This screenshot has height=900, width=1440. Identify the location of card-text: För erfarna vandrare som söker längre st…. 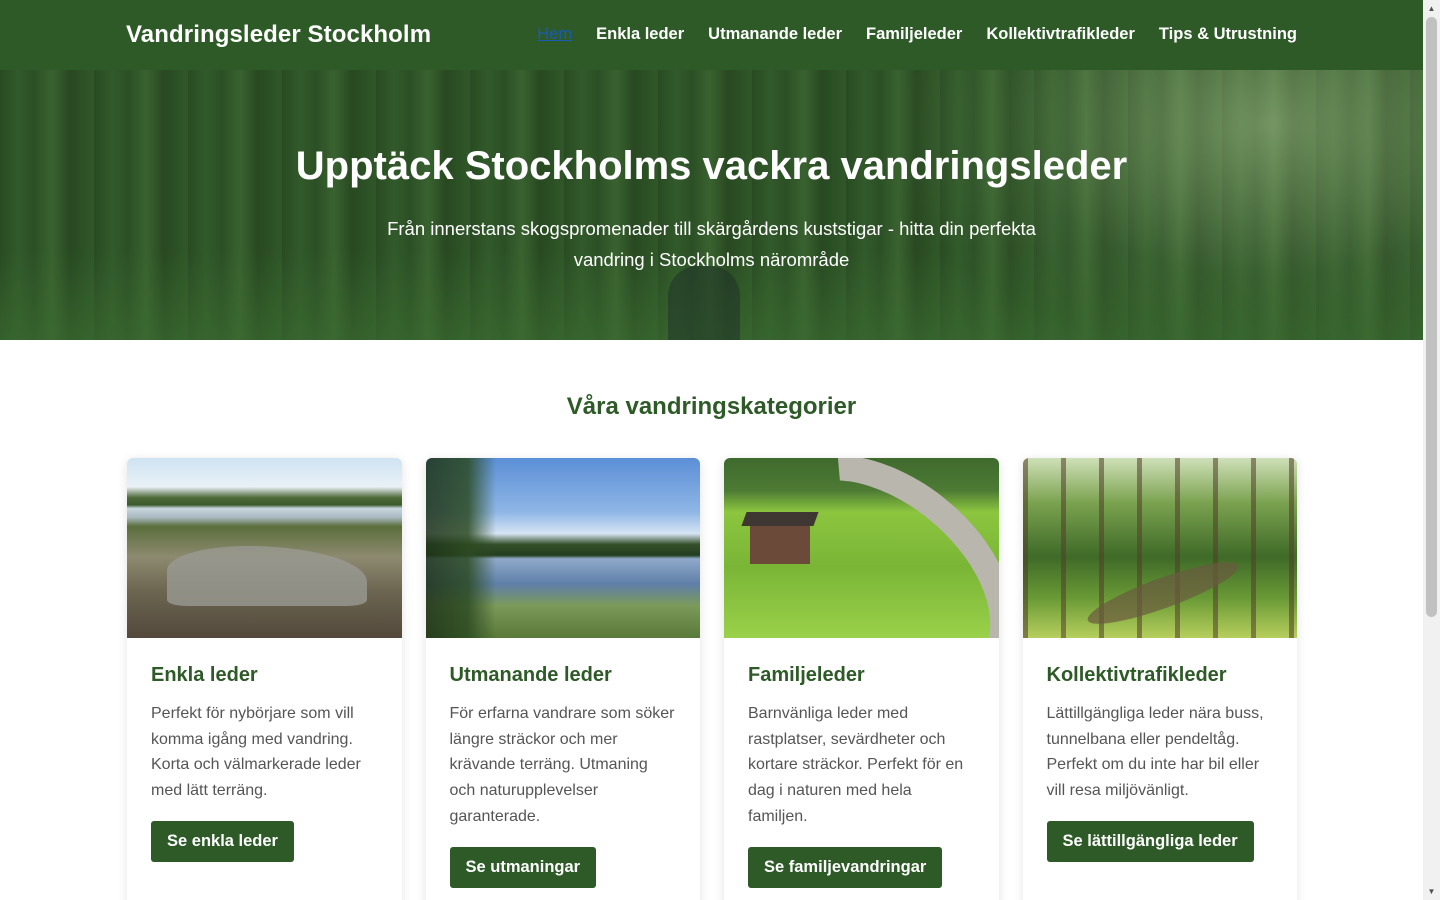
(562, 765).